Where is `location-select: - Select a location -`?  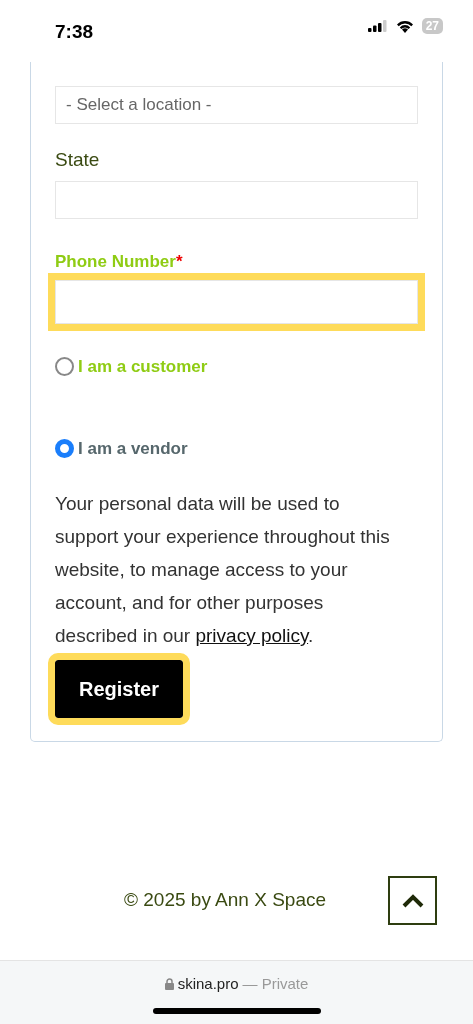 location-select: - Select a location - is located at coordinates (236, 105).